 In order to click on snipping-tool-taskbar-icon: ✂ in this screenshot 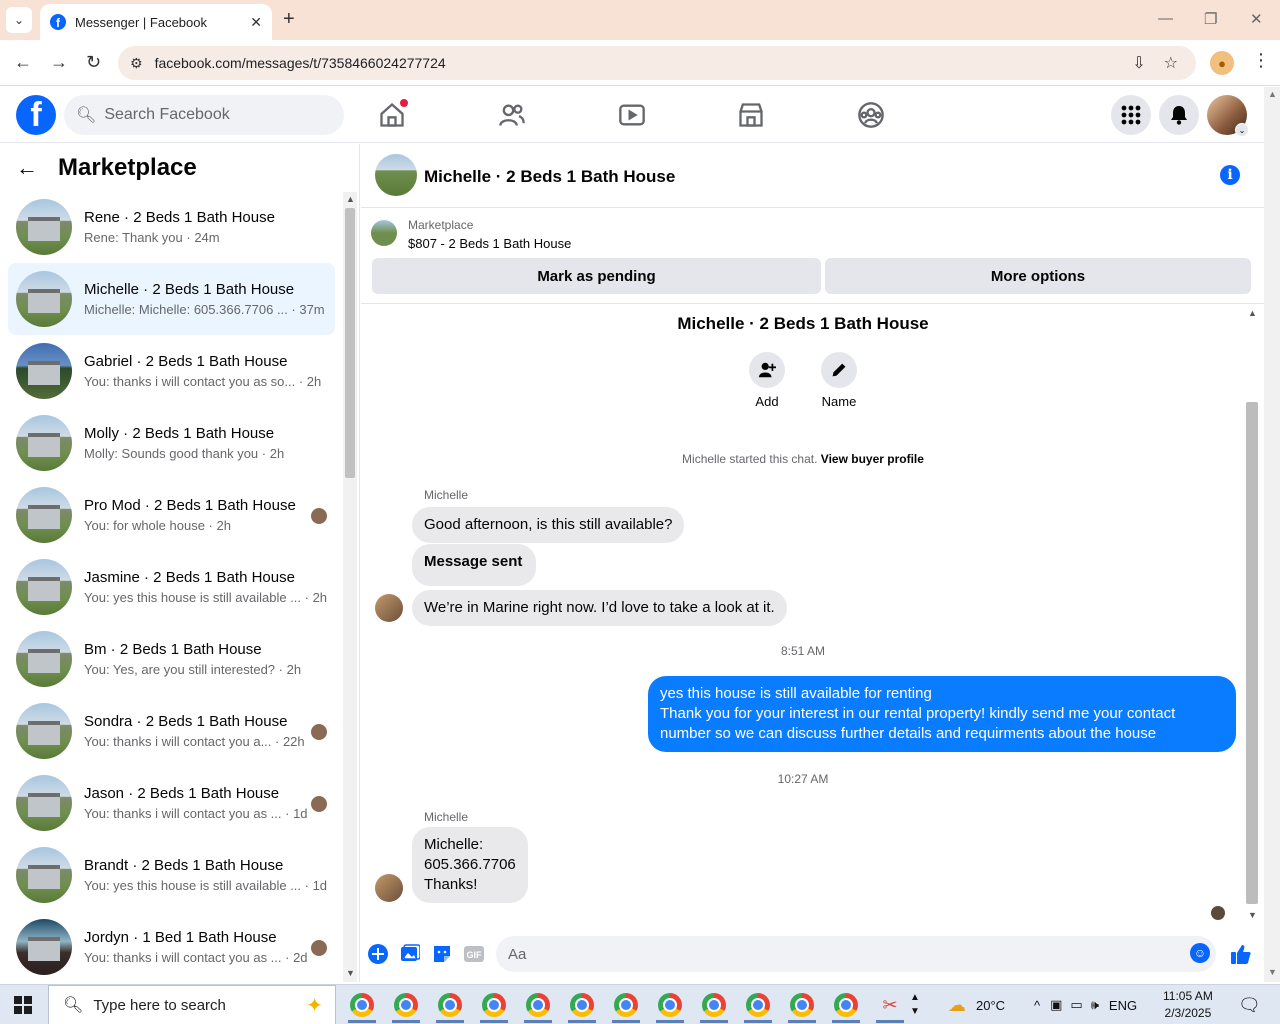, I will do `click(890, 1004)`.